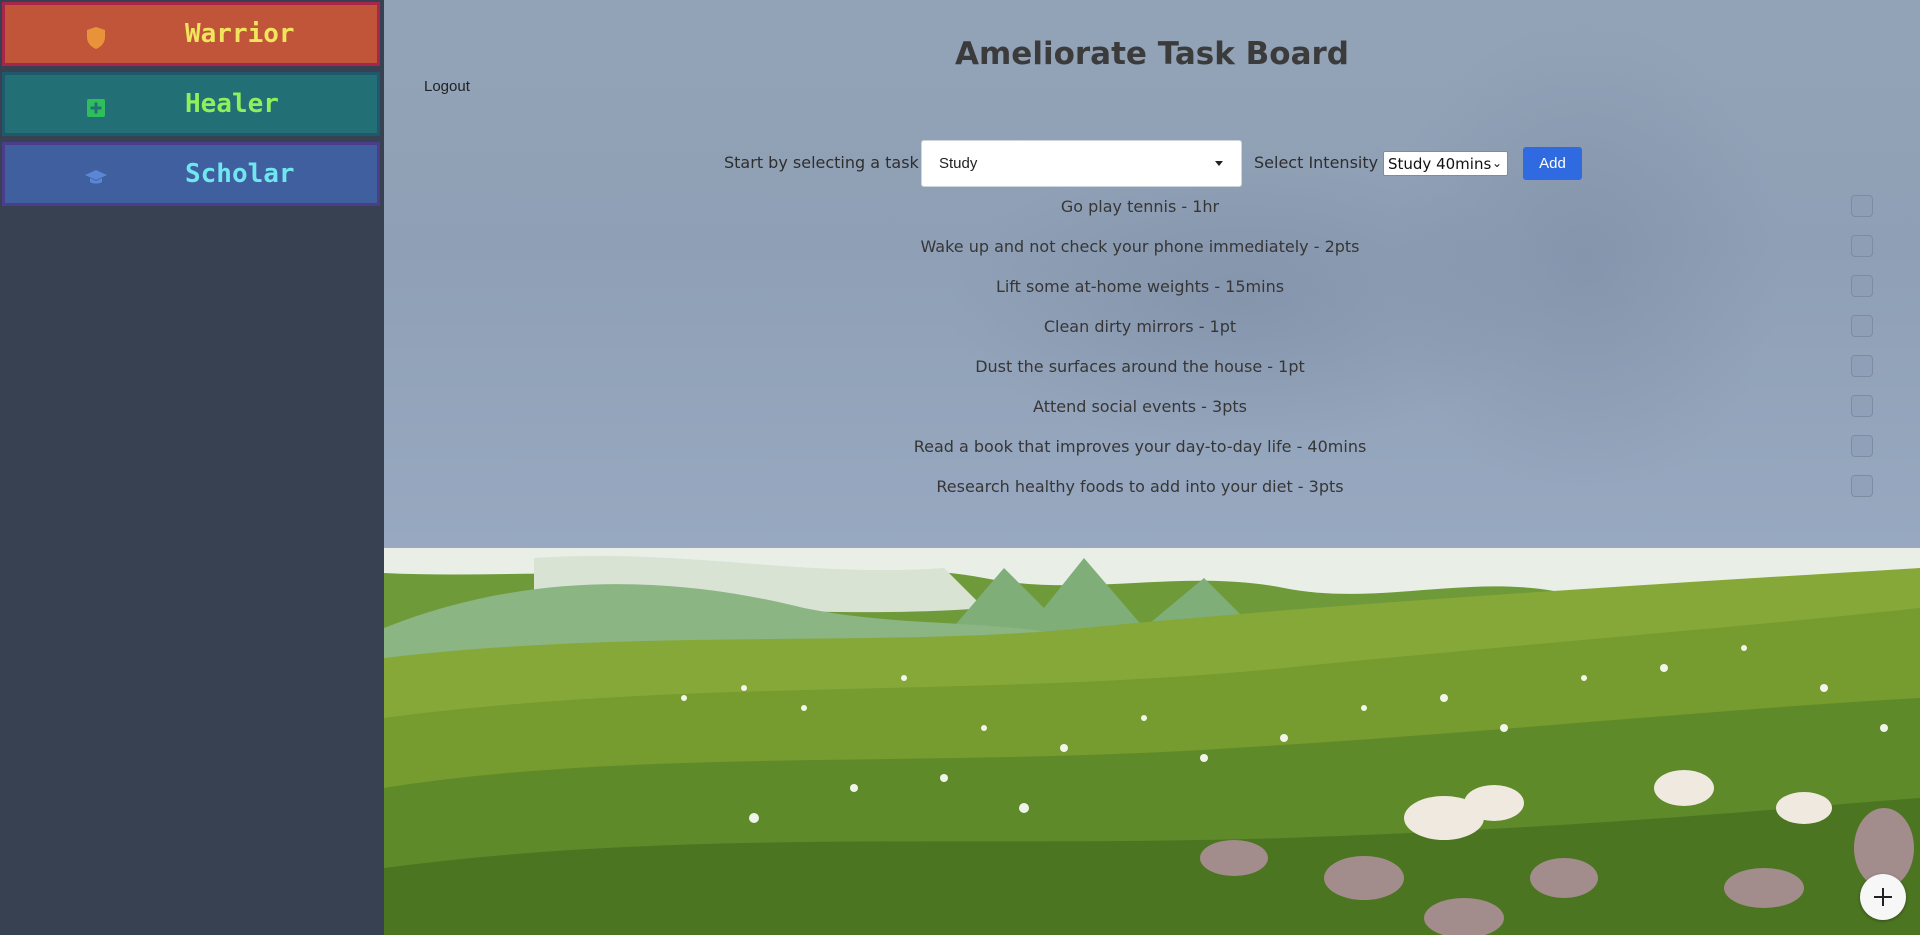 The image size is (1920, 935). I want to click on task-text: Lift some at-home weights - 15mins, so click(1140, 286).